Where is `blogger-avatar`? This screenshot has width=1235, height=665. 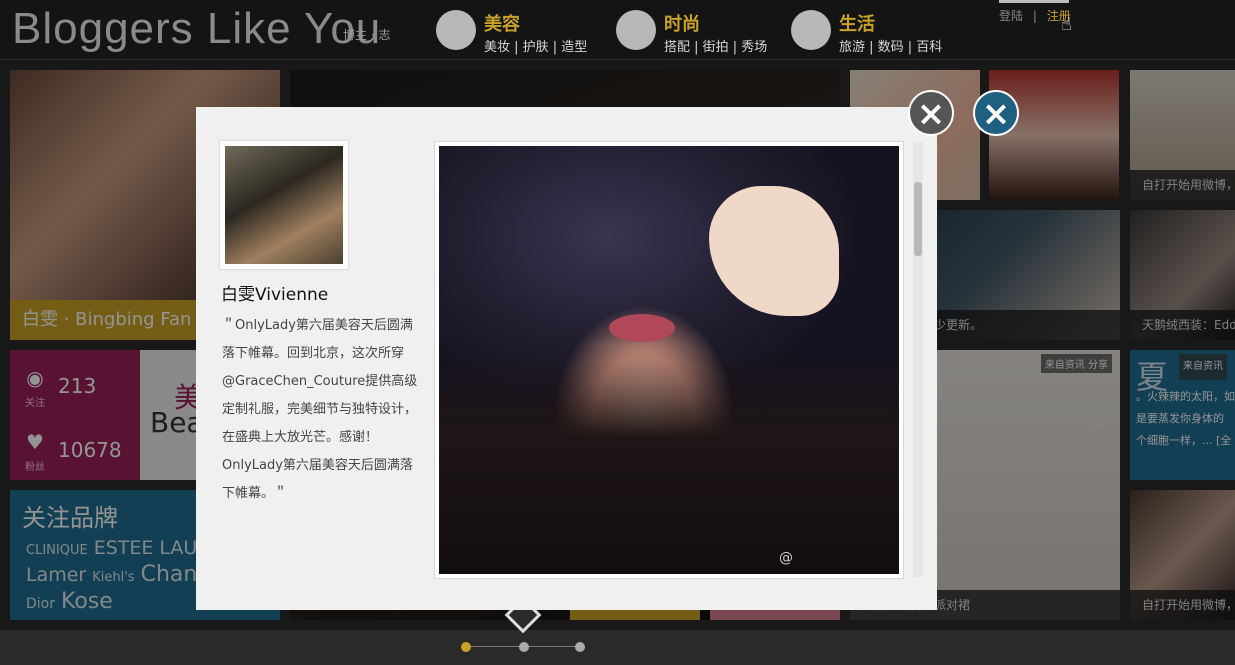 blogger-avatar is located at coordinates (284, 205).